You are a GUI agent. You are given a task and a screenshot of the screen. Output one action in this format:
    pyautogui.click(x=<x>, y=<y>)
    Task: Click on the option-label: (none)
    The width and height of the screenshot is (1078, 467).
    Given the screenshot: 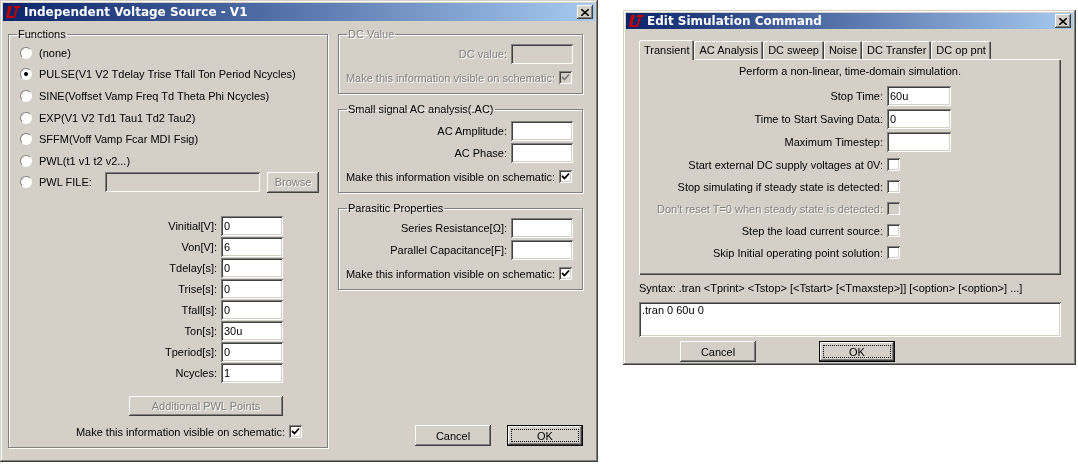 What is the action you would take?
    pyautogui.click(x=55, y=52)
    